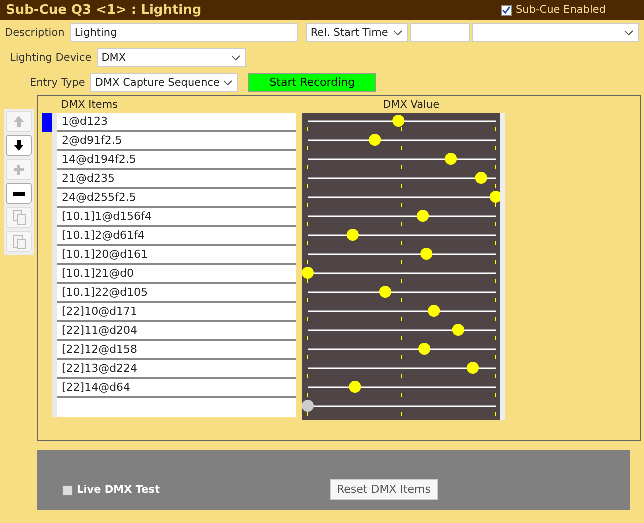 This screenshot has width=644, height=523. Describe the element at coordinates (118, 490) in the screenshot. I see `checkbox-label: Live DMX Test` at that location.